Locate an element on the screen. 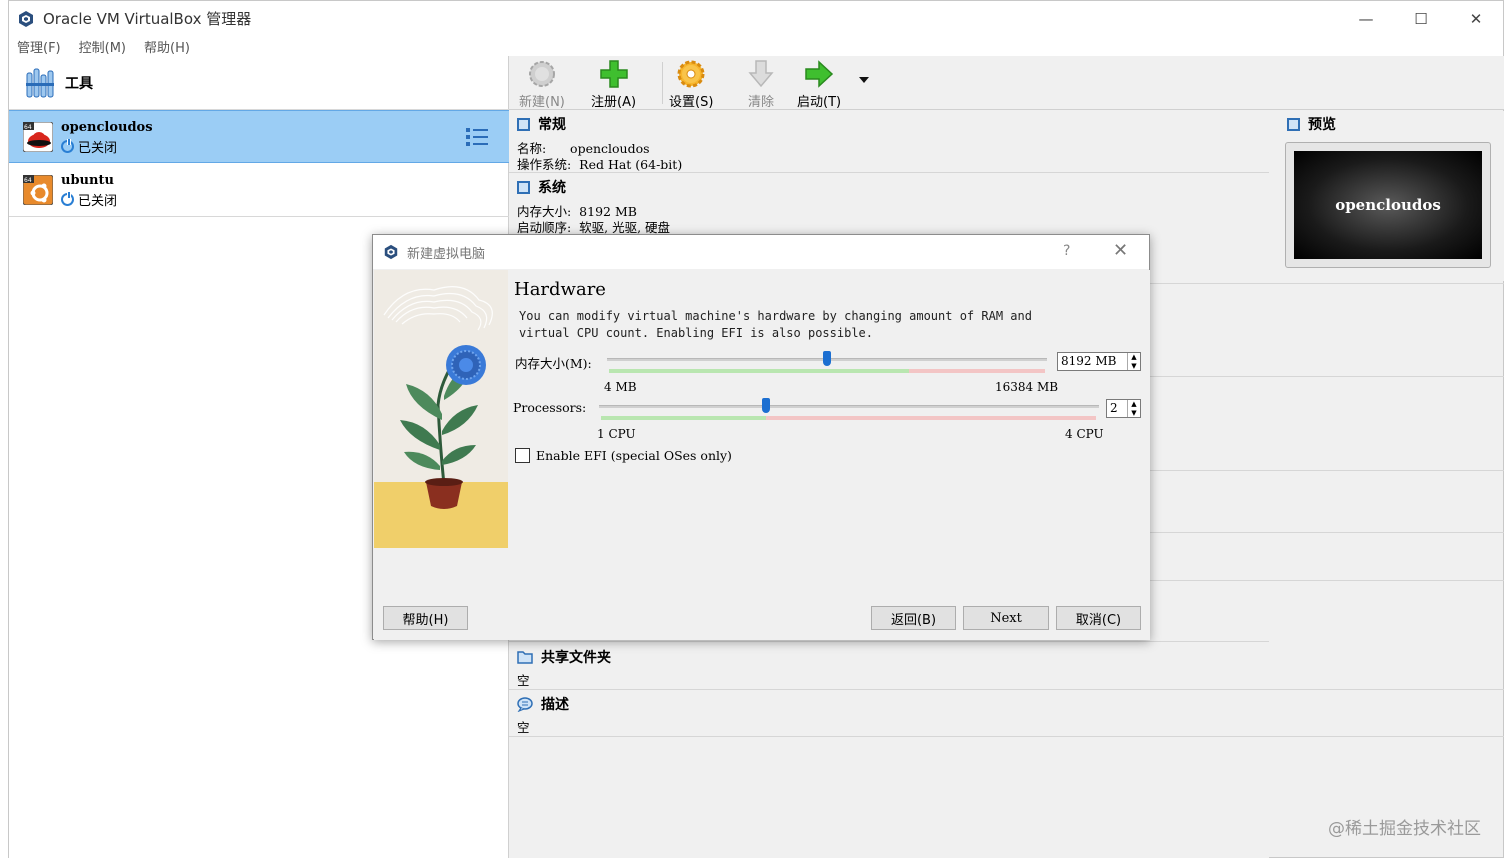  toolbar-separator is located at coordinates (662, 83).